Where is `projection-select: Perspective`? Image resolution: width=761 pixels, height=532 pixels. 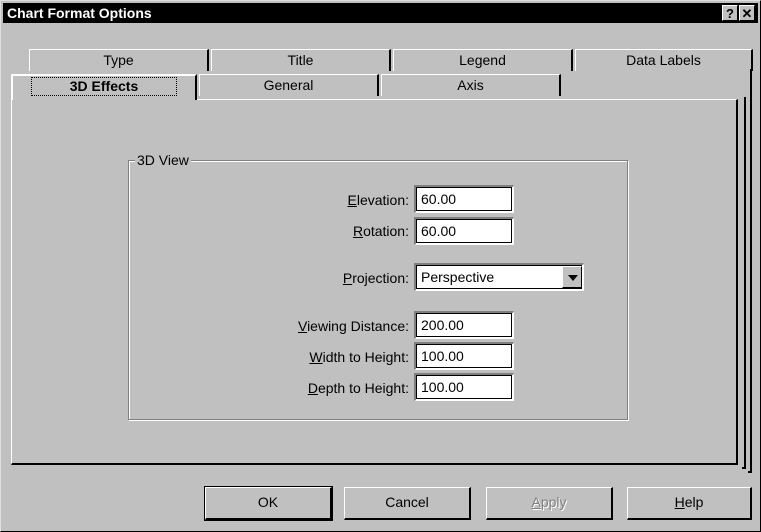
projection-select: Perspective is located at coordinates (499, 277).